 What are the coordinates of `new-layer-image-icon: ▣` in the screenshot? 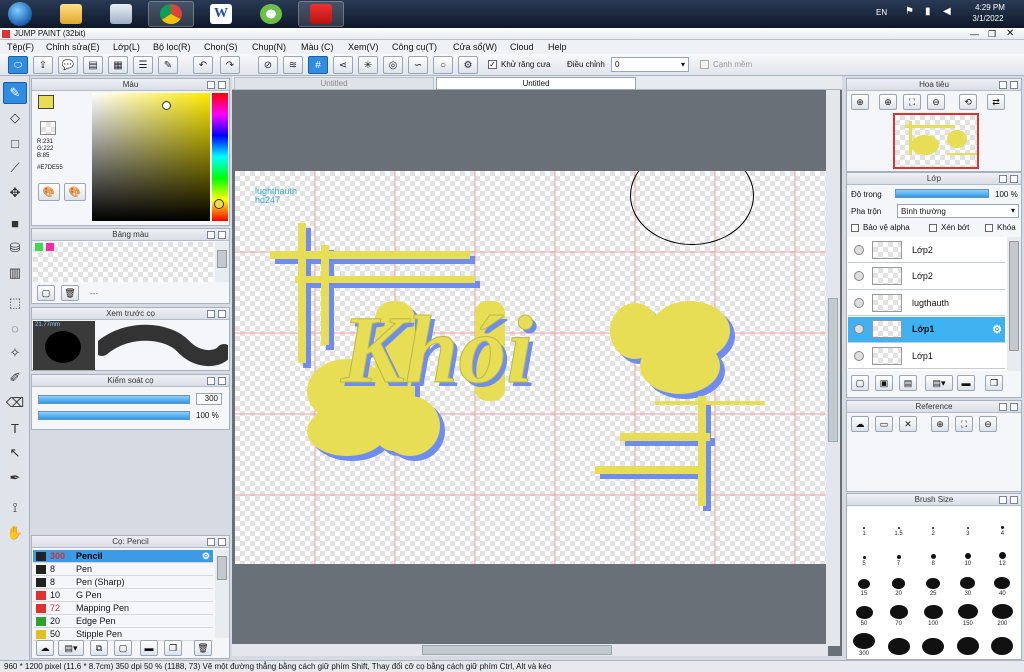 It's located at (884, 383).